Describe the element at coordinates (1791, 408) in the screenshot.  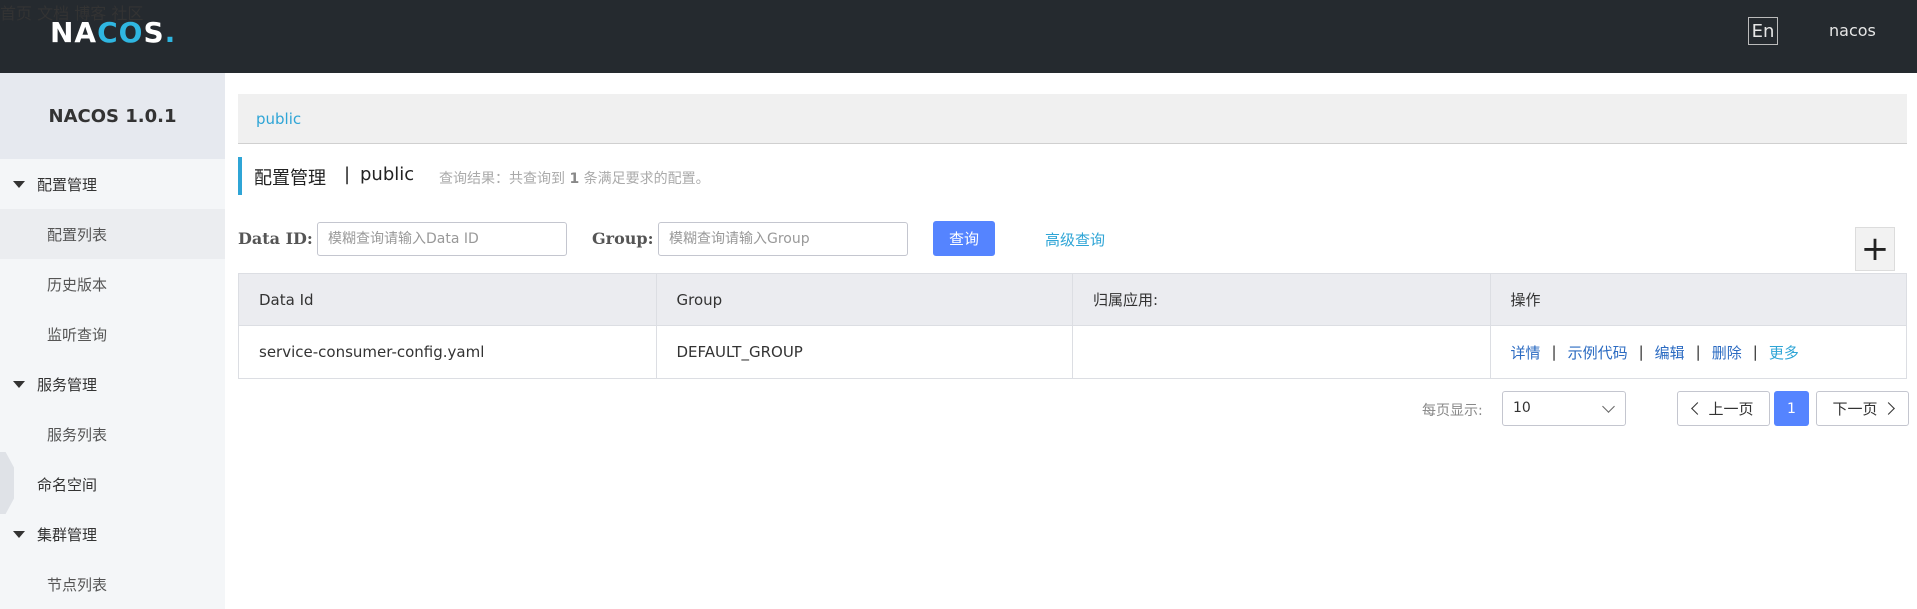
I see `current-page-button: 1` at that location.